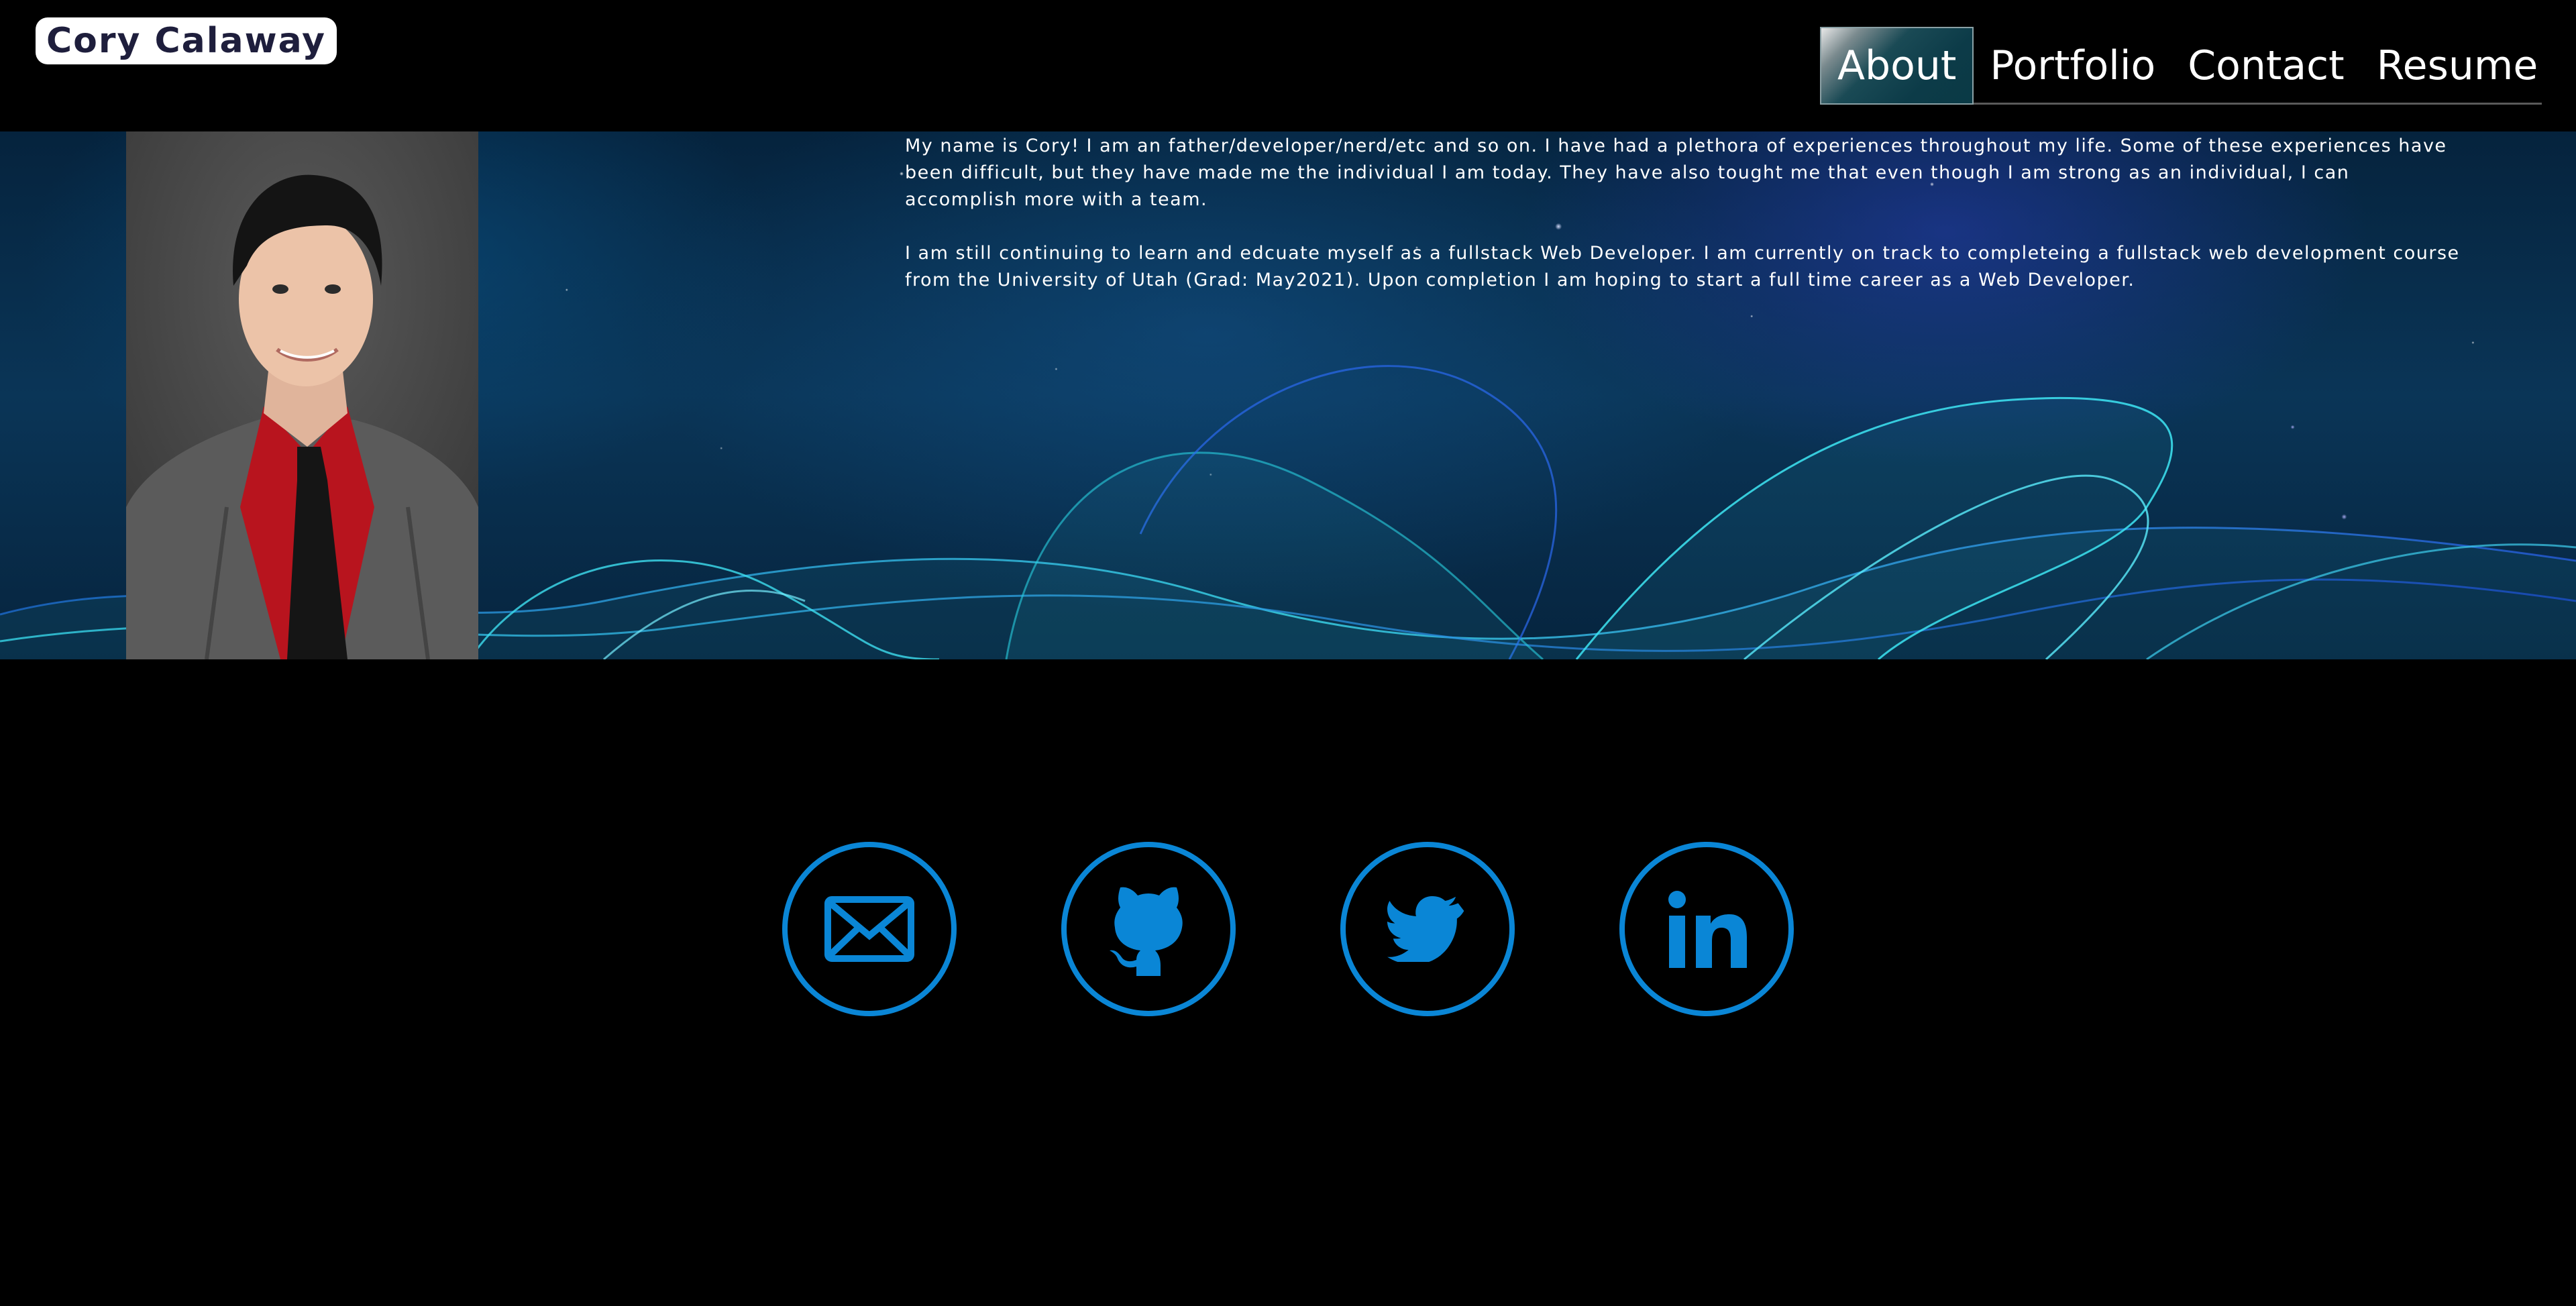 The width and height of the screenshot is (2576, 1306). I want to click on linkedin-link, so click(1706, 929).